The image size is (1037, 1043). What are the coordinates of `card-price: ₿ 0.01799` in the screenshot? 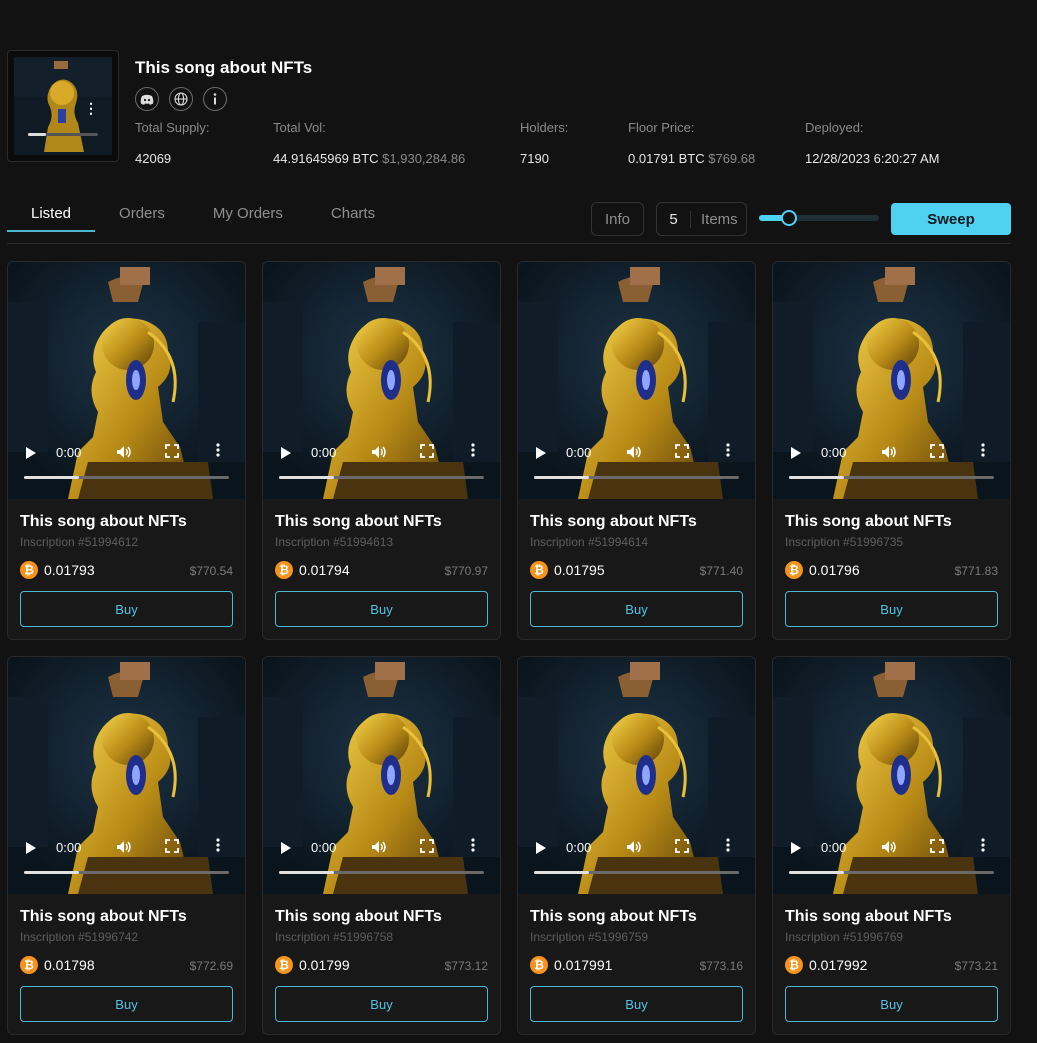 It's located at (312, 965).